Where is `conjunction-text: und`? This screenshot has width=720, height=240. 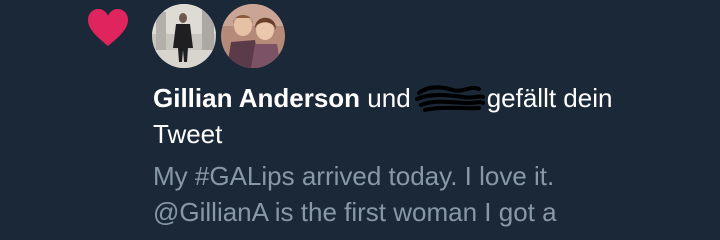
conjunction-text: und is located at coordinates (389, 98).